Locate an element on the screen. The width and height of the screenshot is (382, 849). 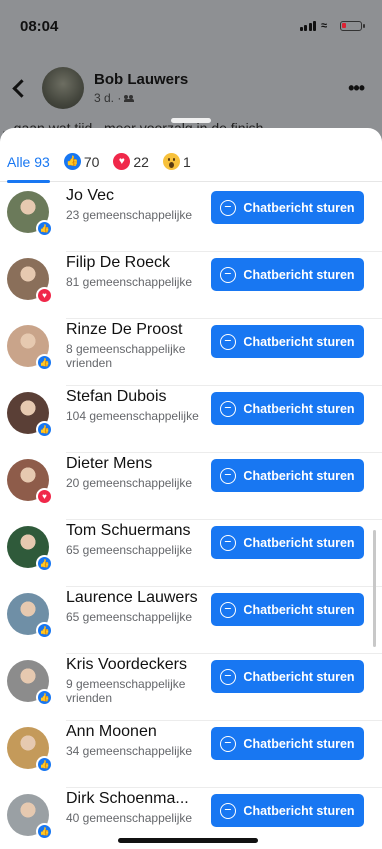
tab-all: Alle 93 is located at coordinates (28, 162).